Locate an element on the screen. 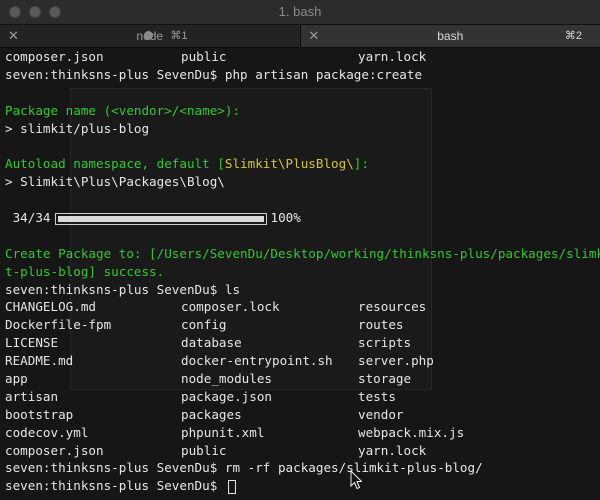  default-value: Slimkit\PlusBlog\ is located at coordinates (289, 164).